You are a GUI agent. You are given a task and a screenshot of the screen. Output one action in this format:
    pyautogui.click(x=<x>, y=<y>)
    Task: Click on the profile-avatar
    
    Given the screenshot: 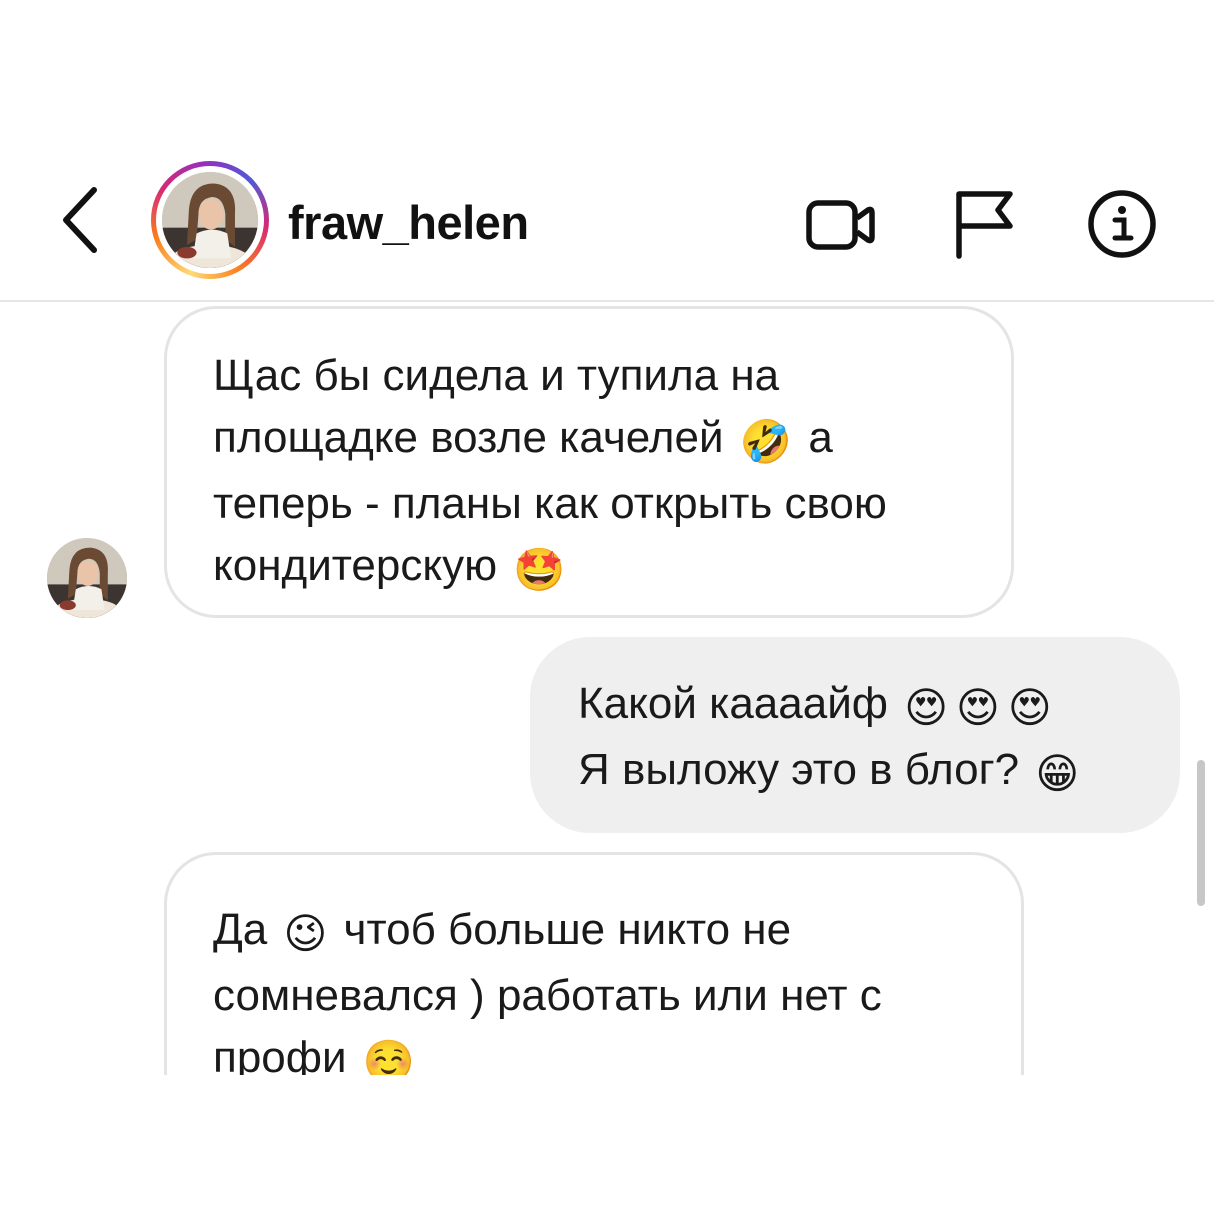 What is the action you would take?
    pyautogui.click(x=210, y=220)
    